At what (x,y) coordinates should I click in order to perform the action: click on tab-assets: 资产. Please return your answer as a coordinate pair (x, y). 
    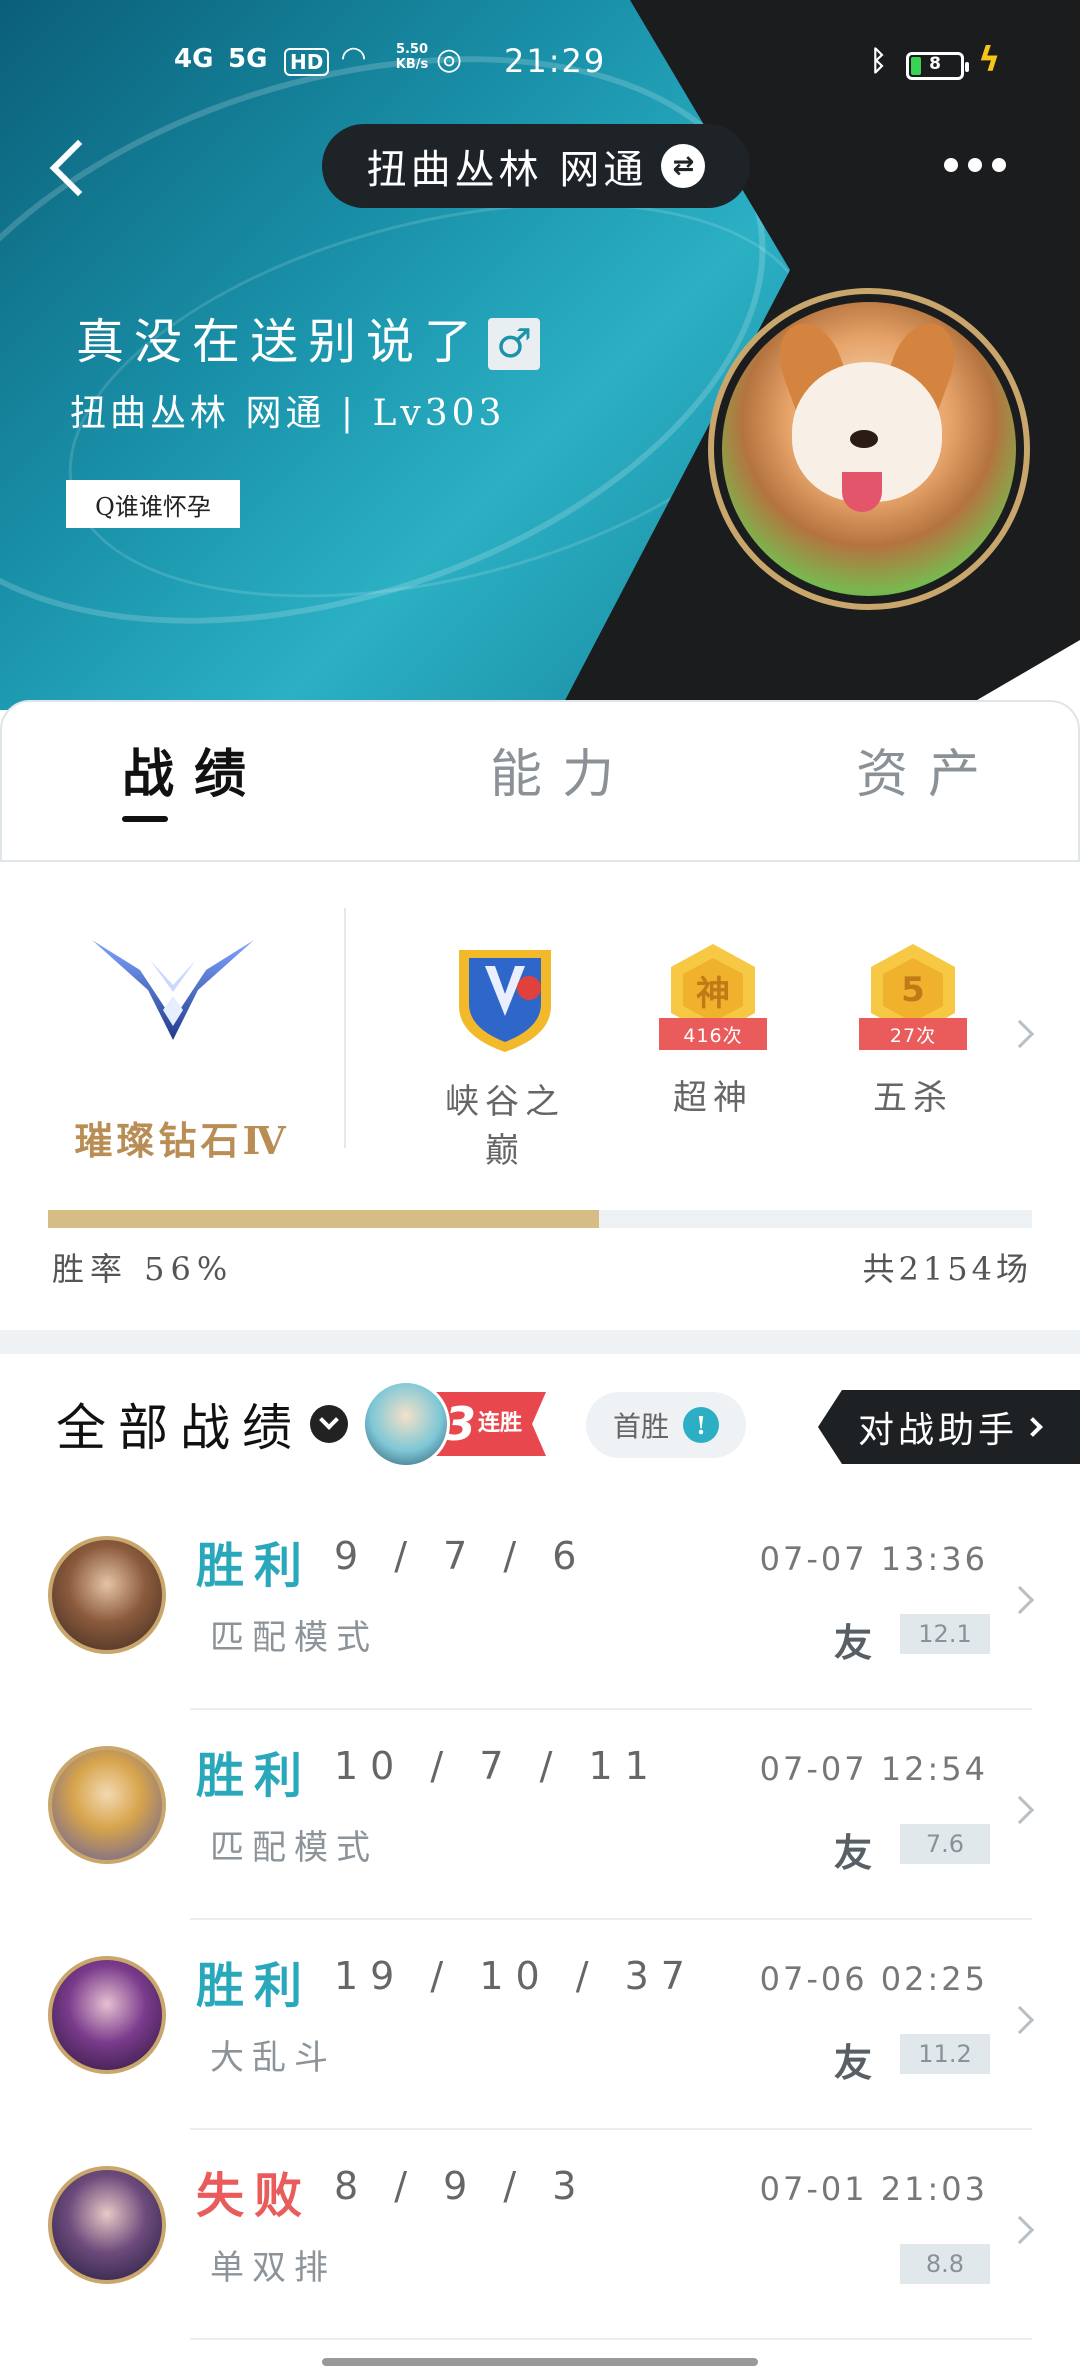
    Looking at the image, I should click on (928, 769).